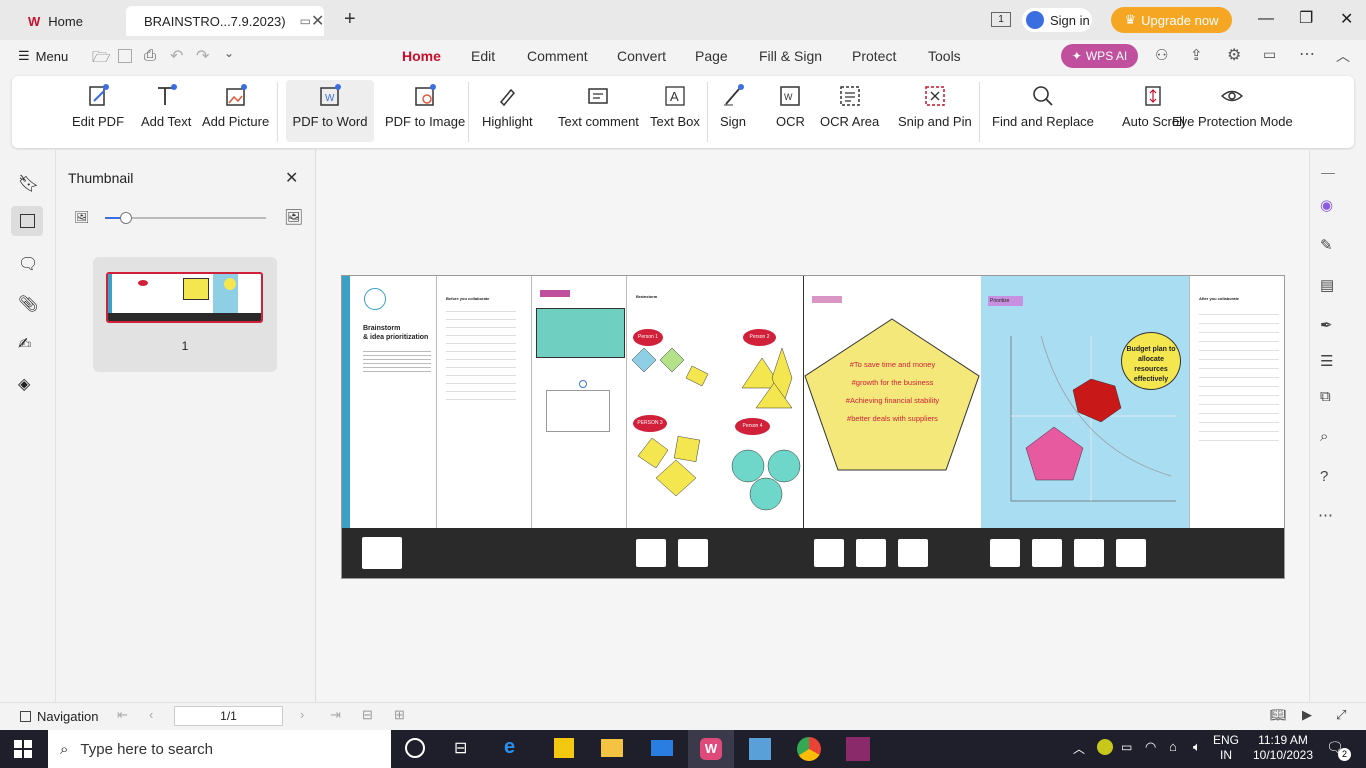 This screenshot has height=768, width=1366. Describe the element at coordinates (641, 56) in the screenshot. I see `menu-tab-convert: Convert` at that location.